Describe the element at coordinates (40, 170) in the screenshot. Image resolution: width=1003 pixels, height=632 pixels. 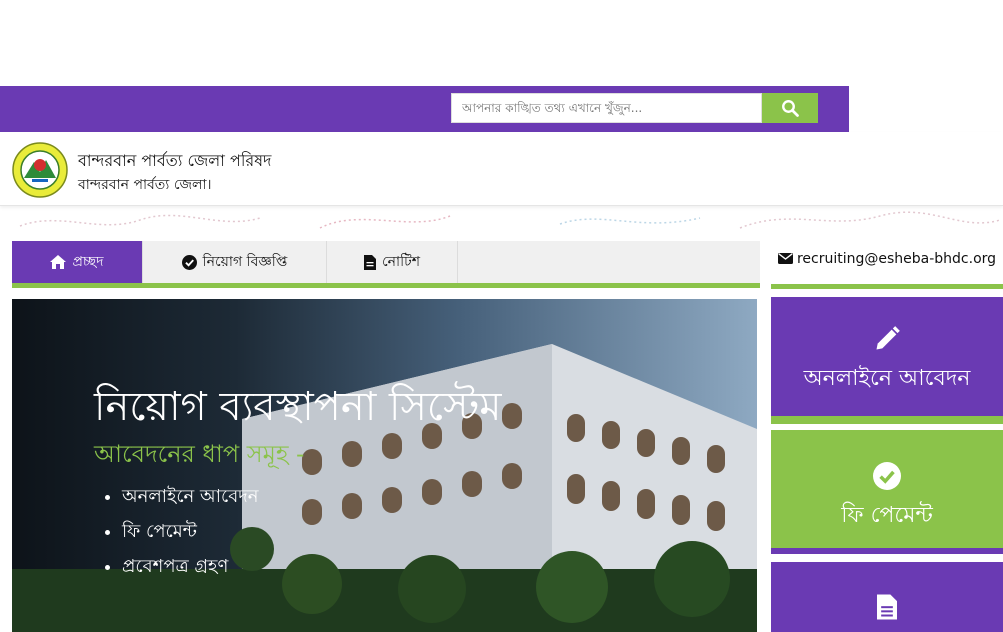
I see `organization-logo` at that location.